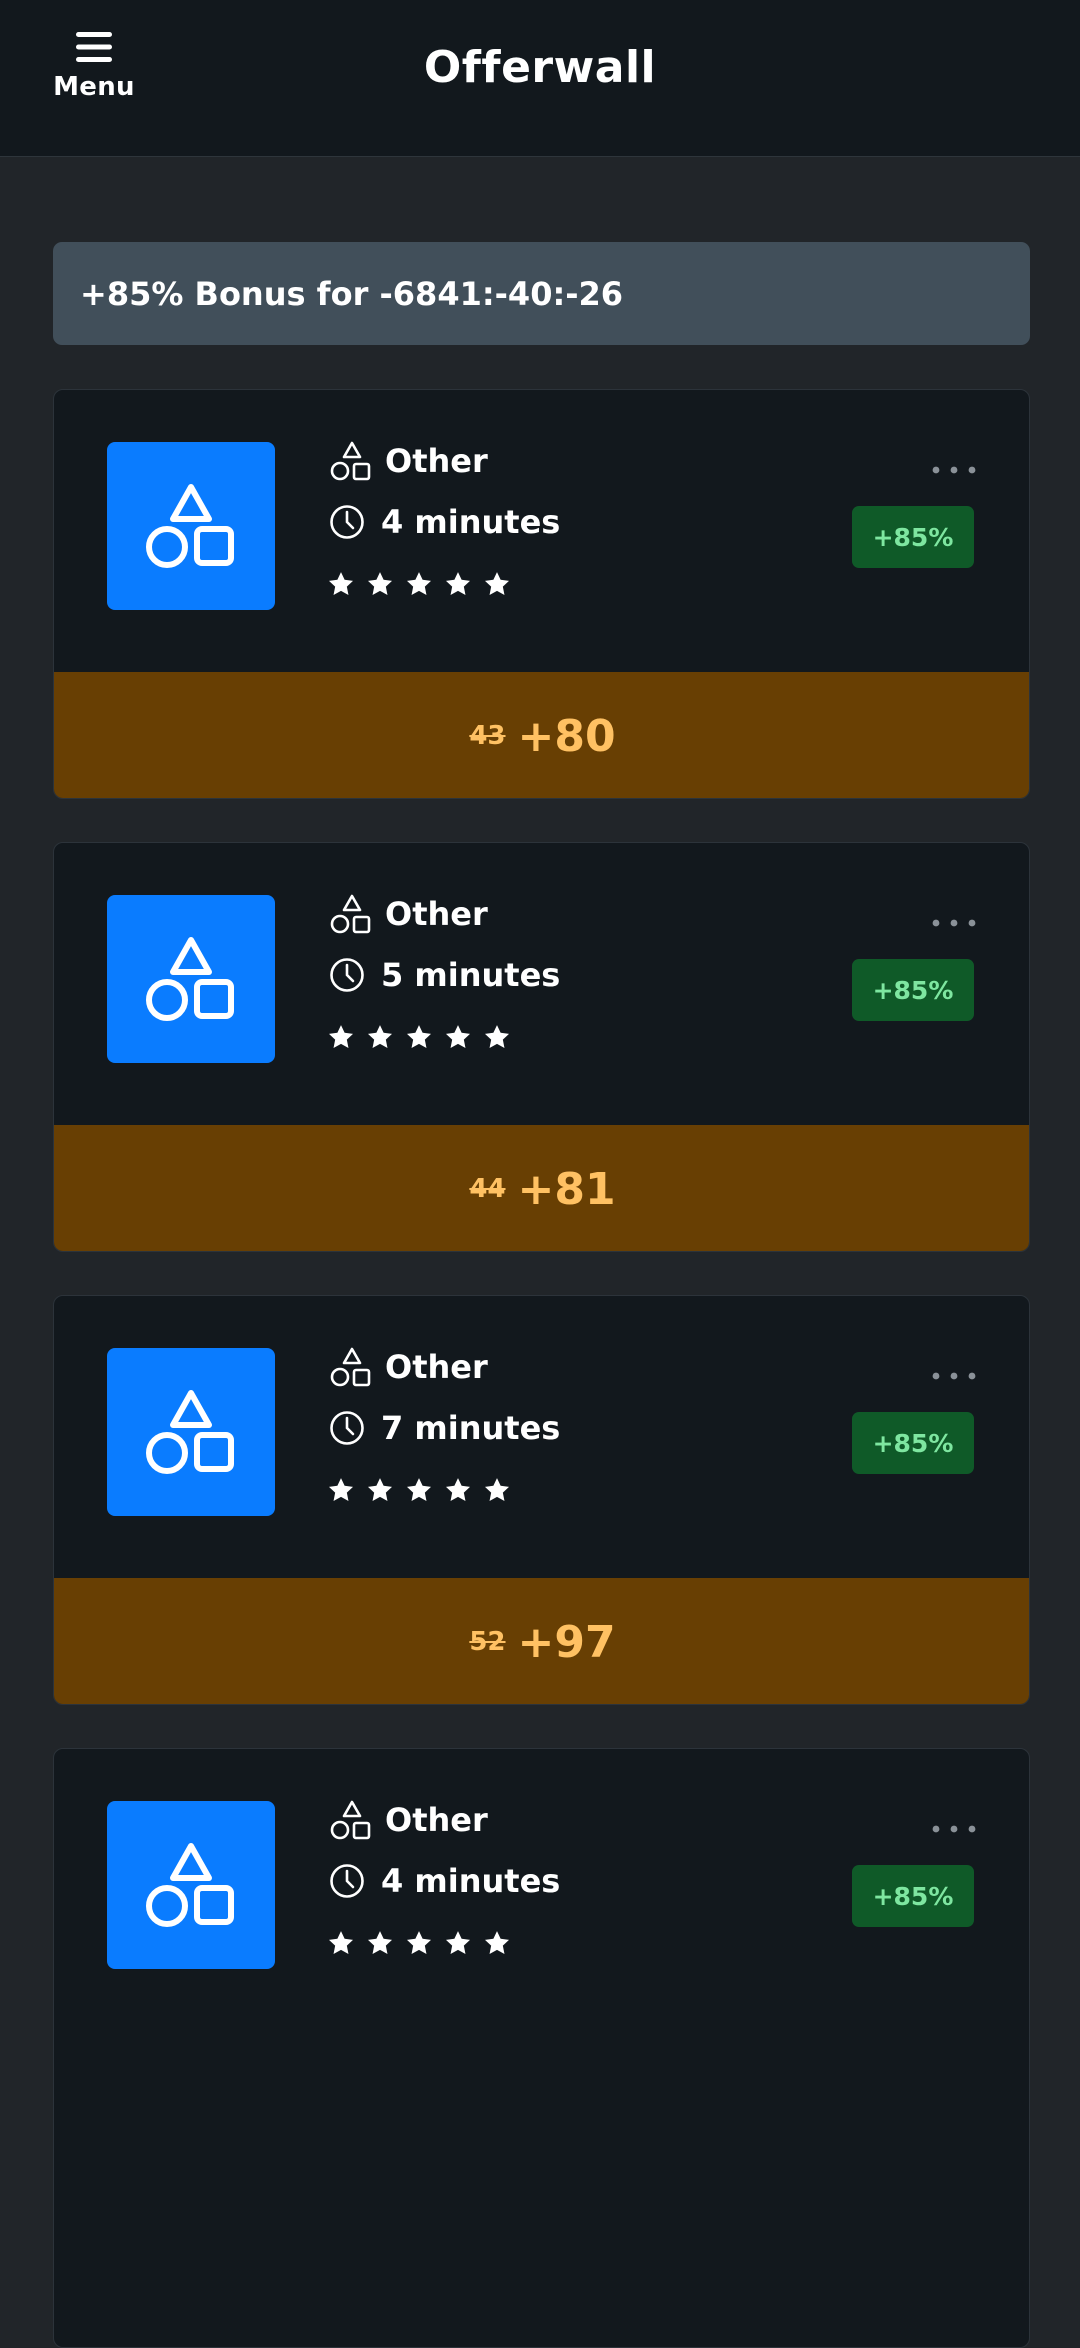 The image size is (1080, 2348). Describe the element at coordinates (487, 1642) in the screenshot. I see `original-reward: 52` at that location.